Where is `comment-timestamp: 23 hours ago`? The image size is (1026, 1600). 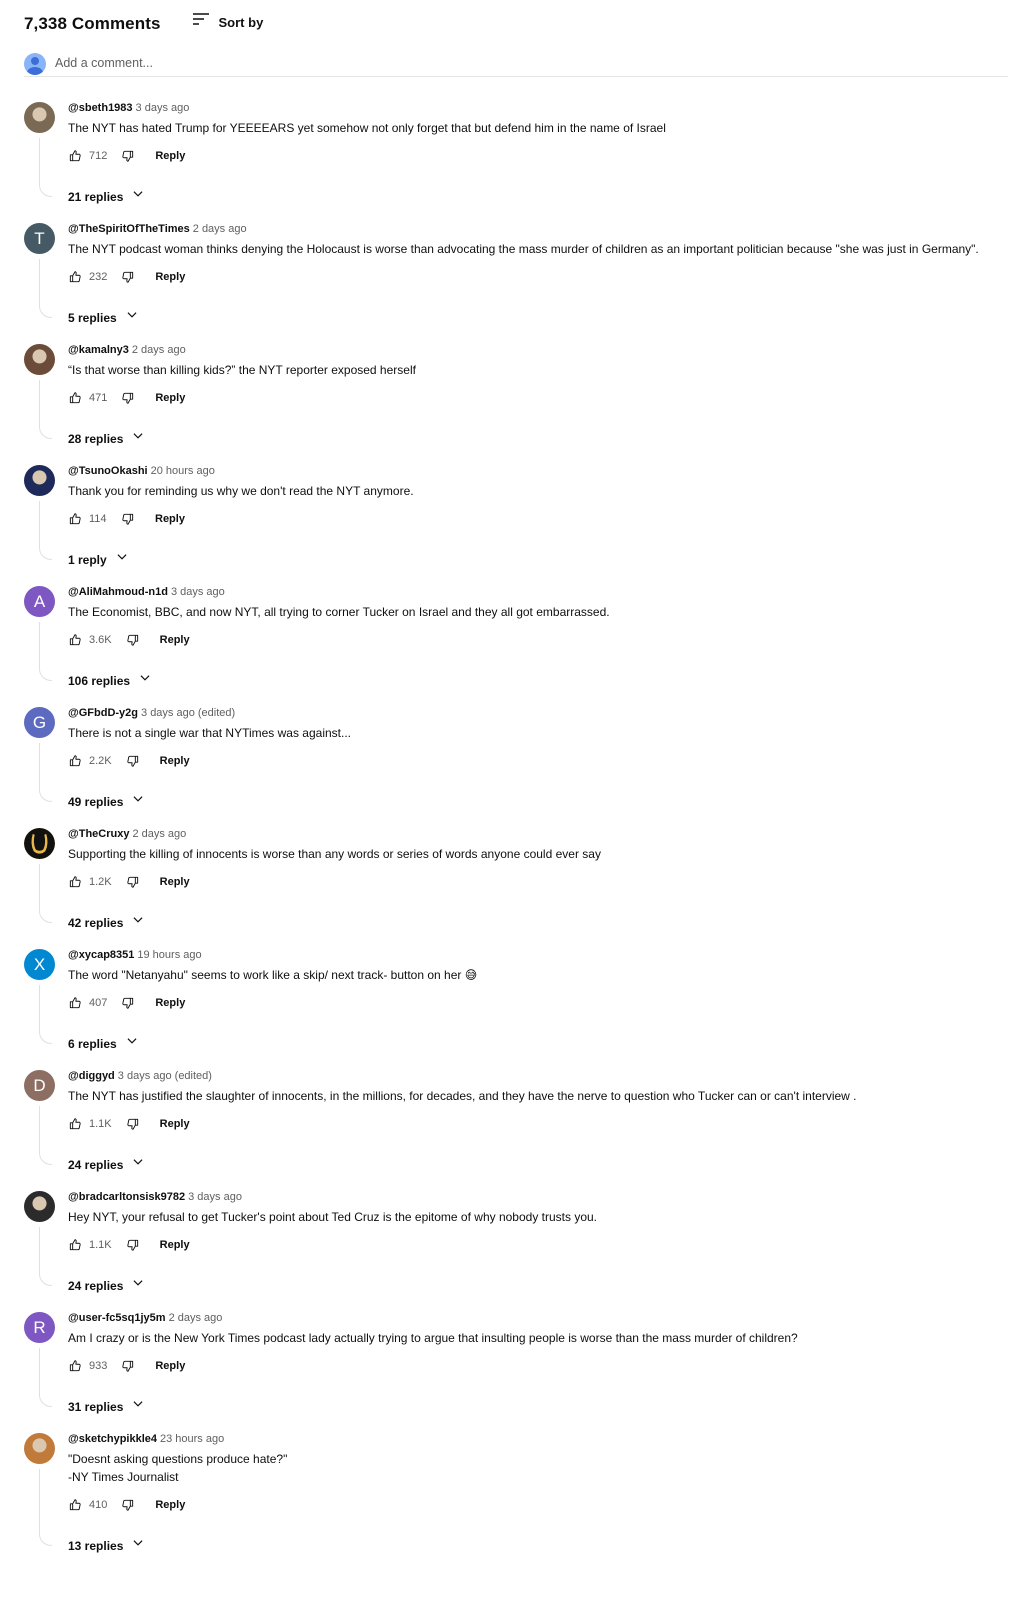
comment-timestamp: 23 hours ago is located at coordinates (192, 1439).